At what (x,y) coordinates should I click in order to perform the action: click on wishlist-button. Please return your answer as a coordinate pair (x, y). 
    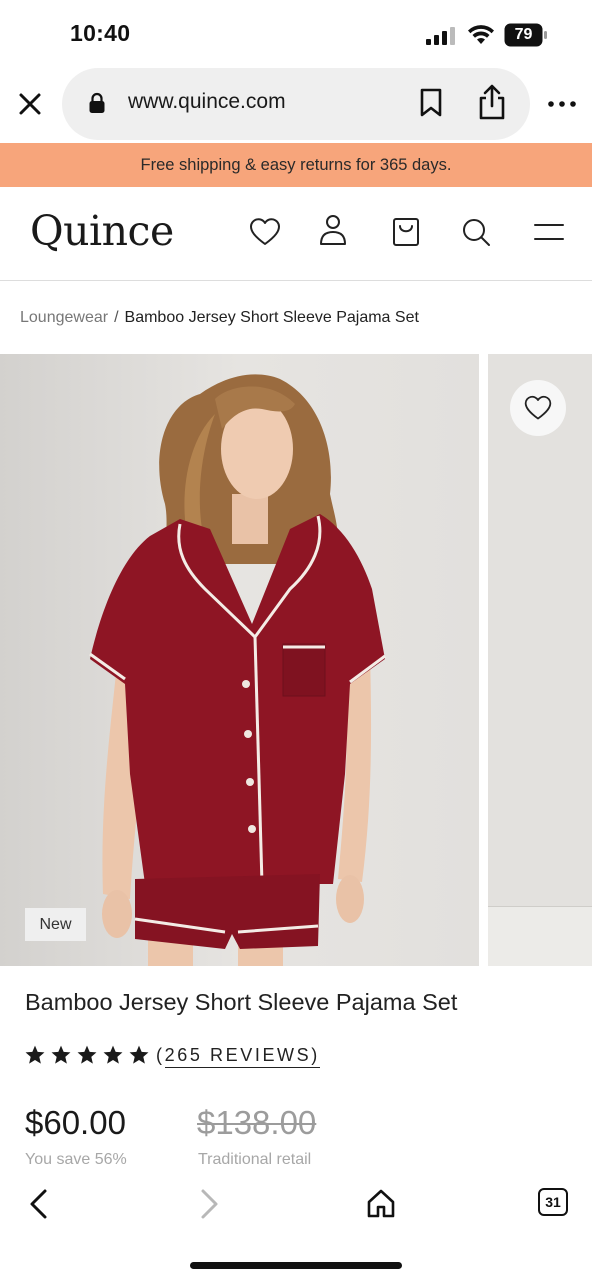
    Looking at the image, I should click on (538, 408).